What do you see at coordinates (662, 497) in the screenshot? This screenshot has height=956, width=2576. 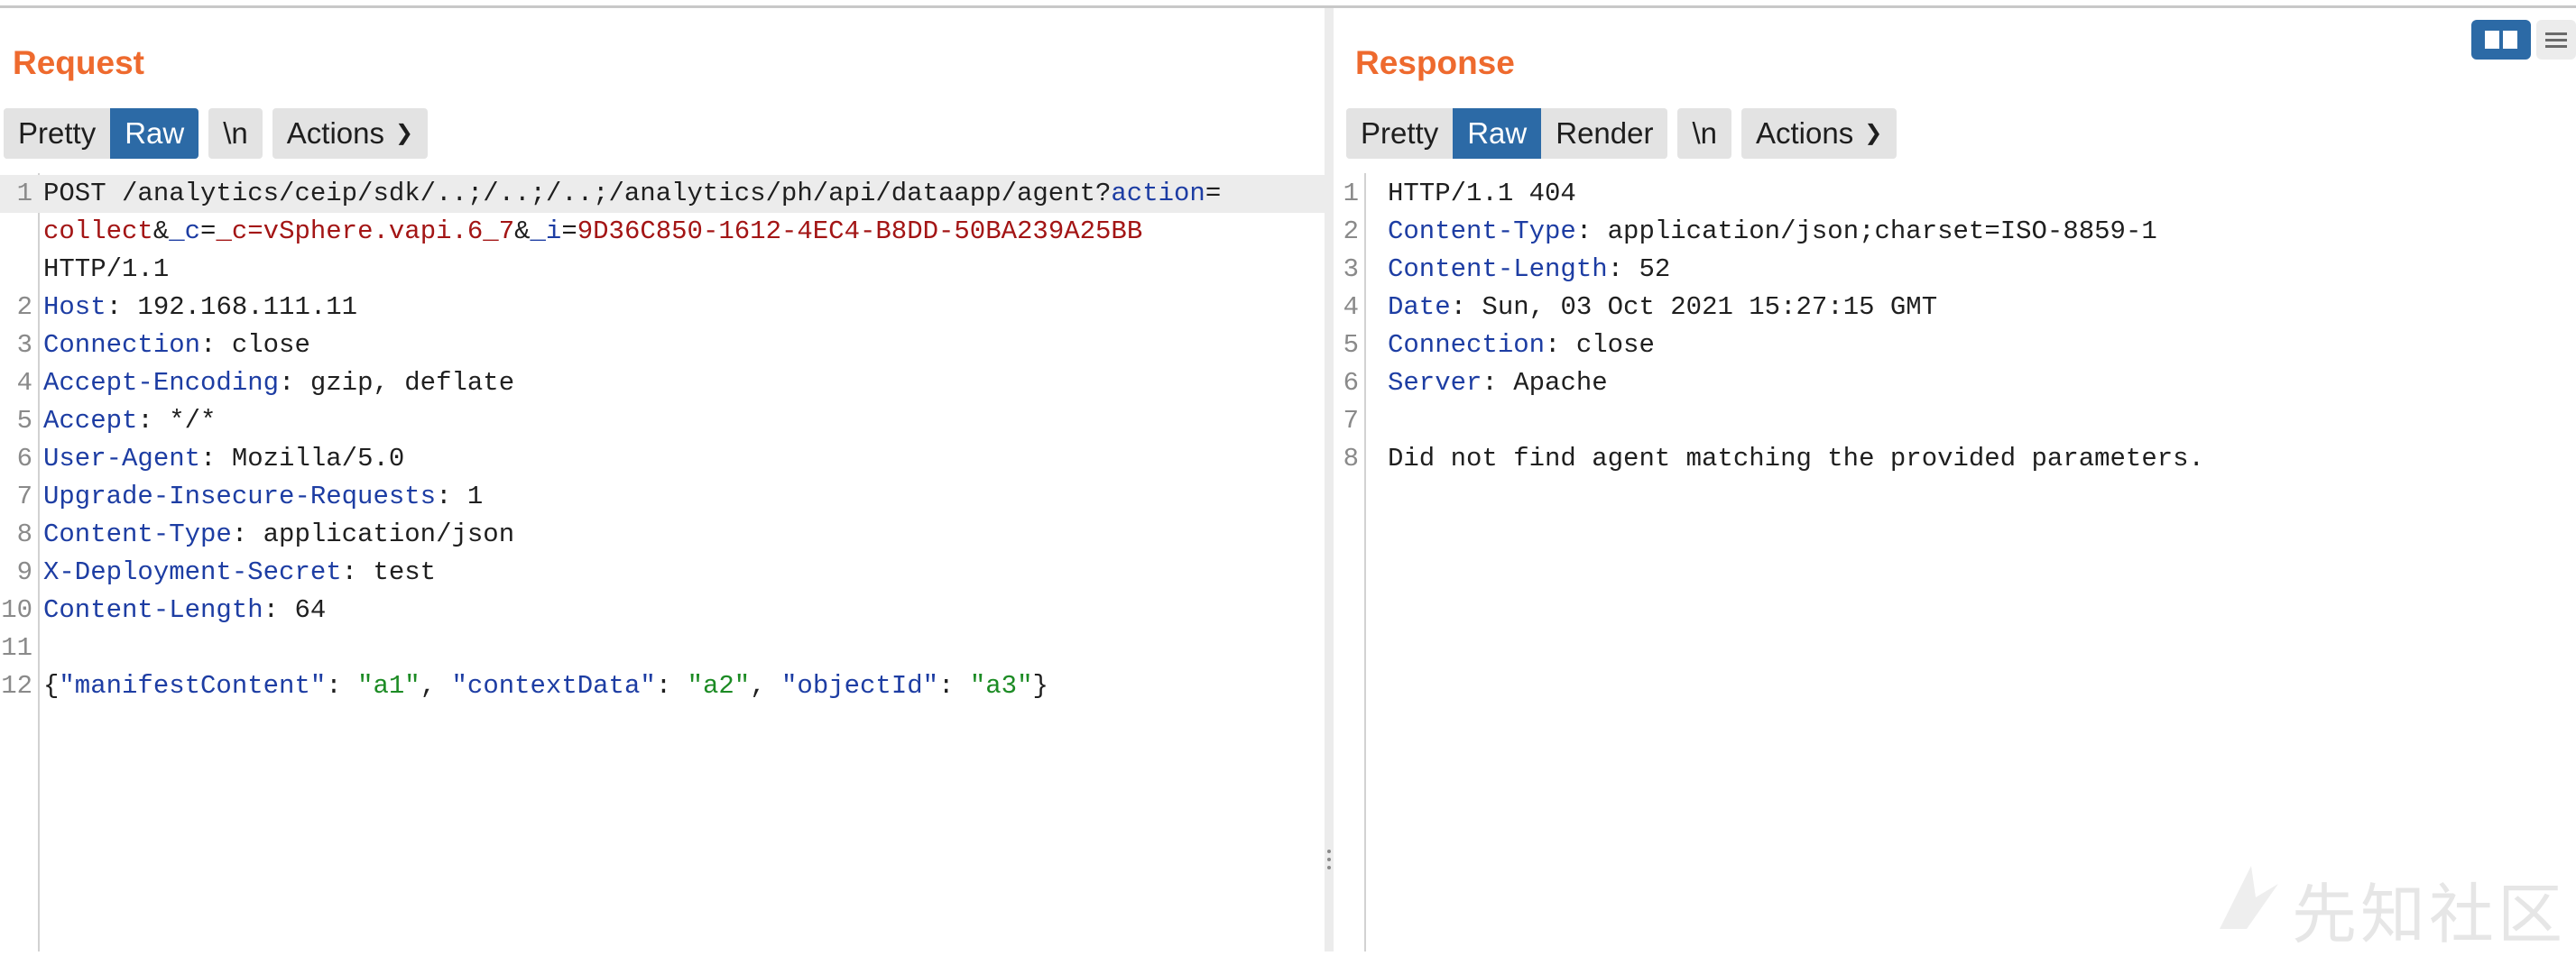 I see `header-line: 7 Upgrade-Insecure-Requests: 1` at bounding box center [662, 497].